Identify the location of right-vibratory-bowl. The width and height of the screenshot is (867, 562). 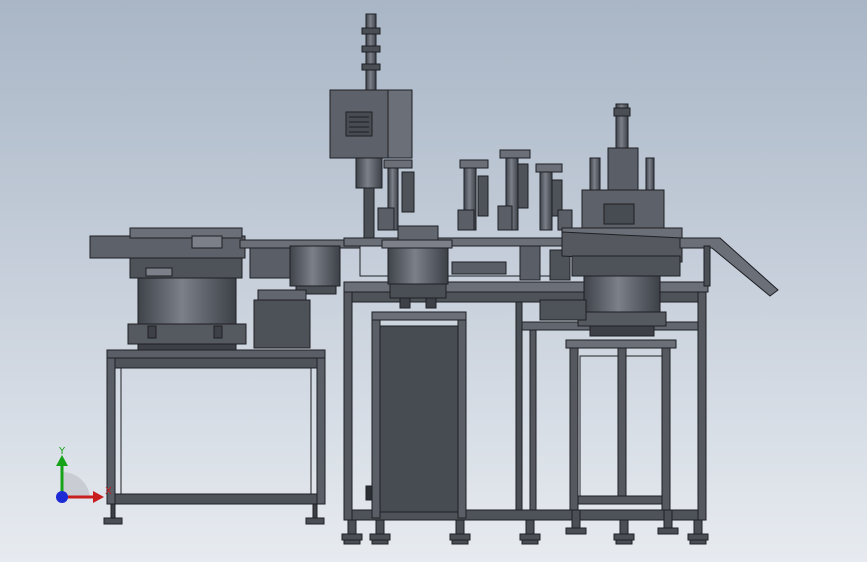
(659, 220).